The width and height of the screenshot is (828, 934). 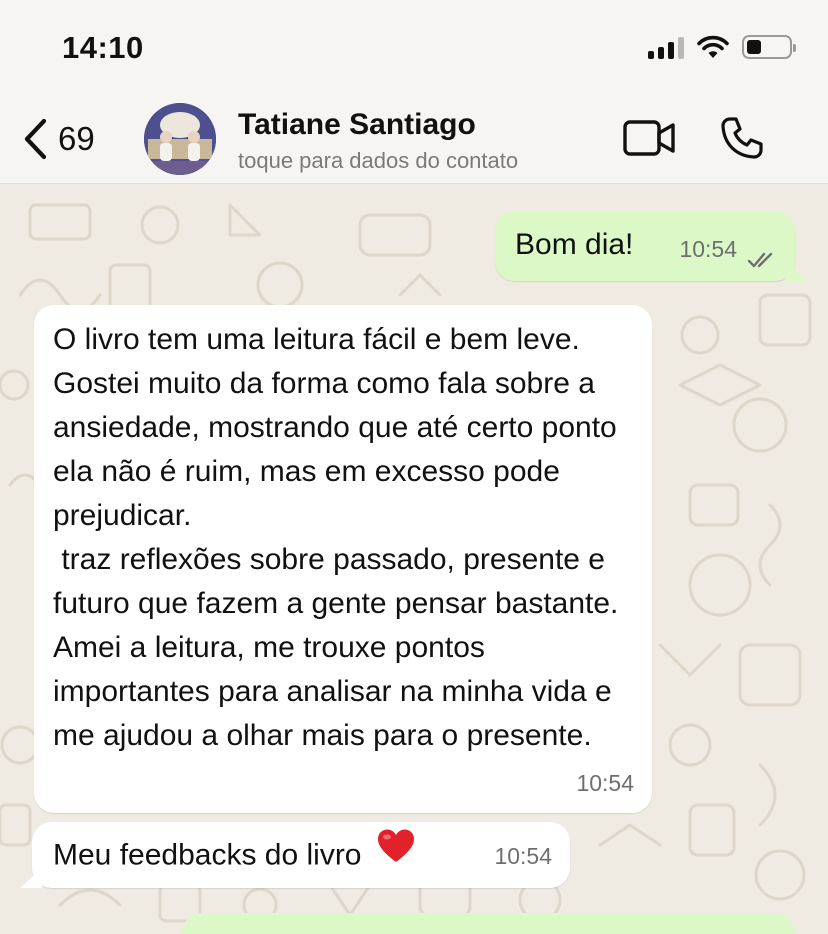 I want to click on back-button: 69, so click(x=58, y=139).